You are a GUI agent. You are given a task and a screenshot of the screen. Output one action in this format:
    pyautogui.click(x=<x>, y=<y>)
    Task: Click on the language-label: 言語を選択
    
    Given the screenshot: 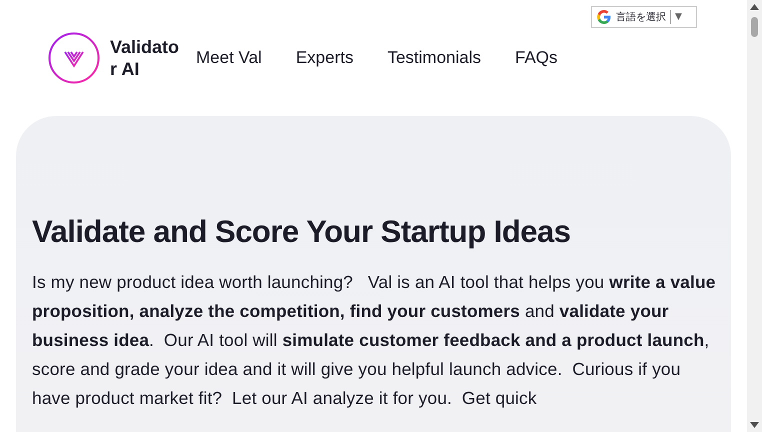 What is the action you would take?
    pyautogui.click(x=643, y=17)
    